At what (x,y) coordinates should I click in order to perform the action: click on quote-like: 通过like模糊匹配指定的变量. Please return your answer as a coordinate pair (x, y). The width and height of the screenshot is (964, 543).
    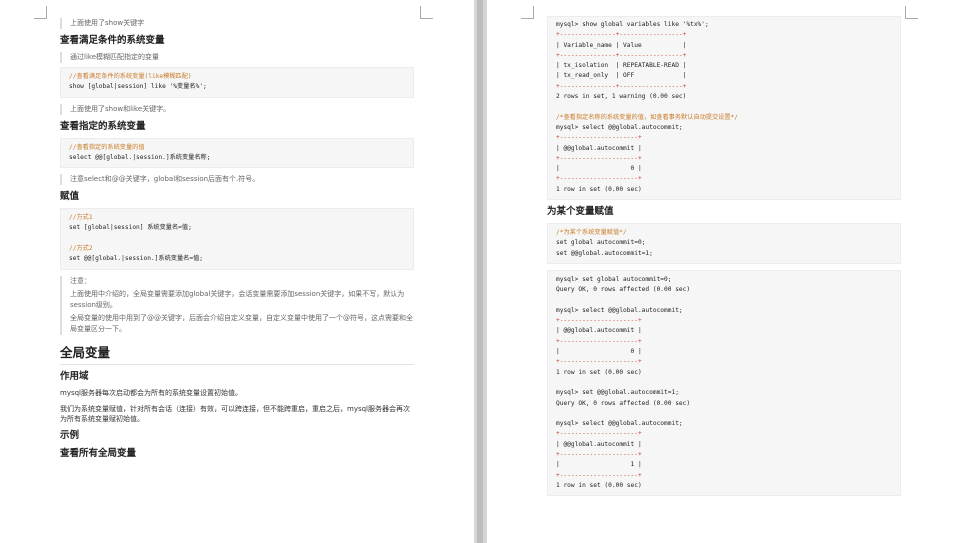
    Looking at the image, I should click on (237, 57).